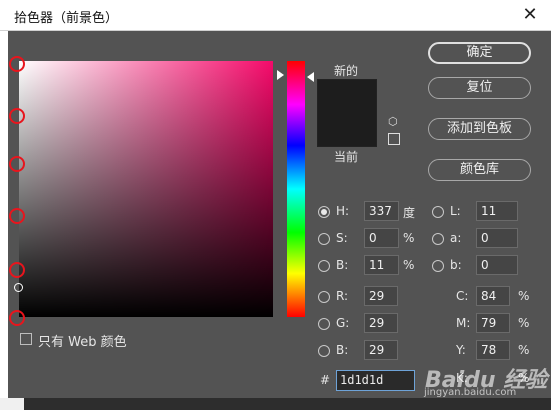  What do you see at coordinates (375, 380) in the screenshot?
I see `hex-input: 1d1d1d` at bounding box center [375, 380].